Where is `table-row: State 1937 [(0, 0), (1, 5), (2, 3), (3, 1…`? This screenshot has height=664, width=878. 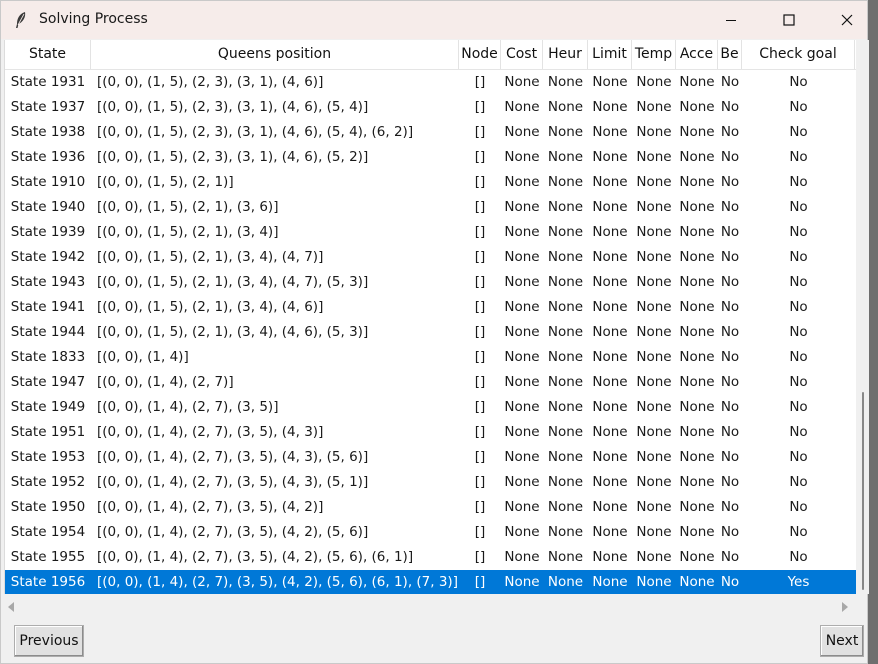
table-row: State 1937 [(0, 0), (1, 5), (2, 3), (3, 1… is located at coordinates (431, 107).